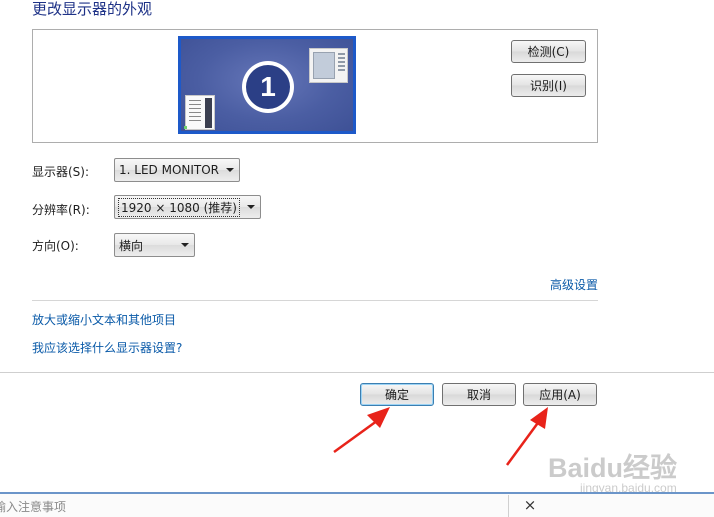 The height and width of the screenshot is (517, 714). What do you see at coordinates (613, 468) in the screenshot?
I see `watermark-logo: Baidu经验` at bounding box center [613, 468].